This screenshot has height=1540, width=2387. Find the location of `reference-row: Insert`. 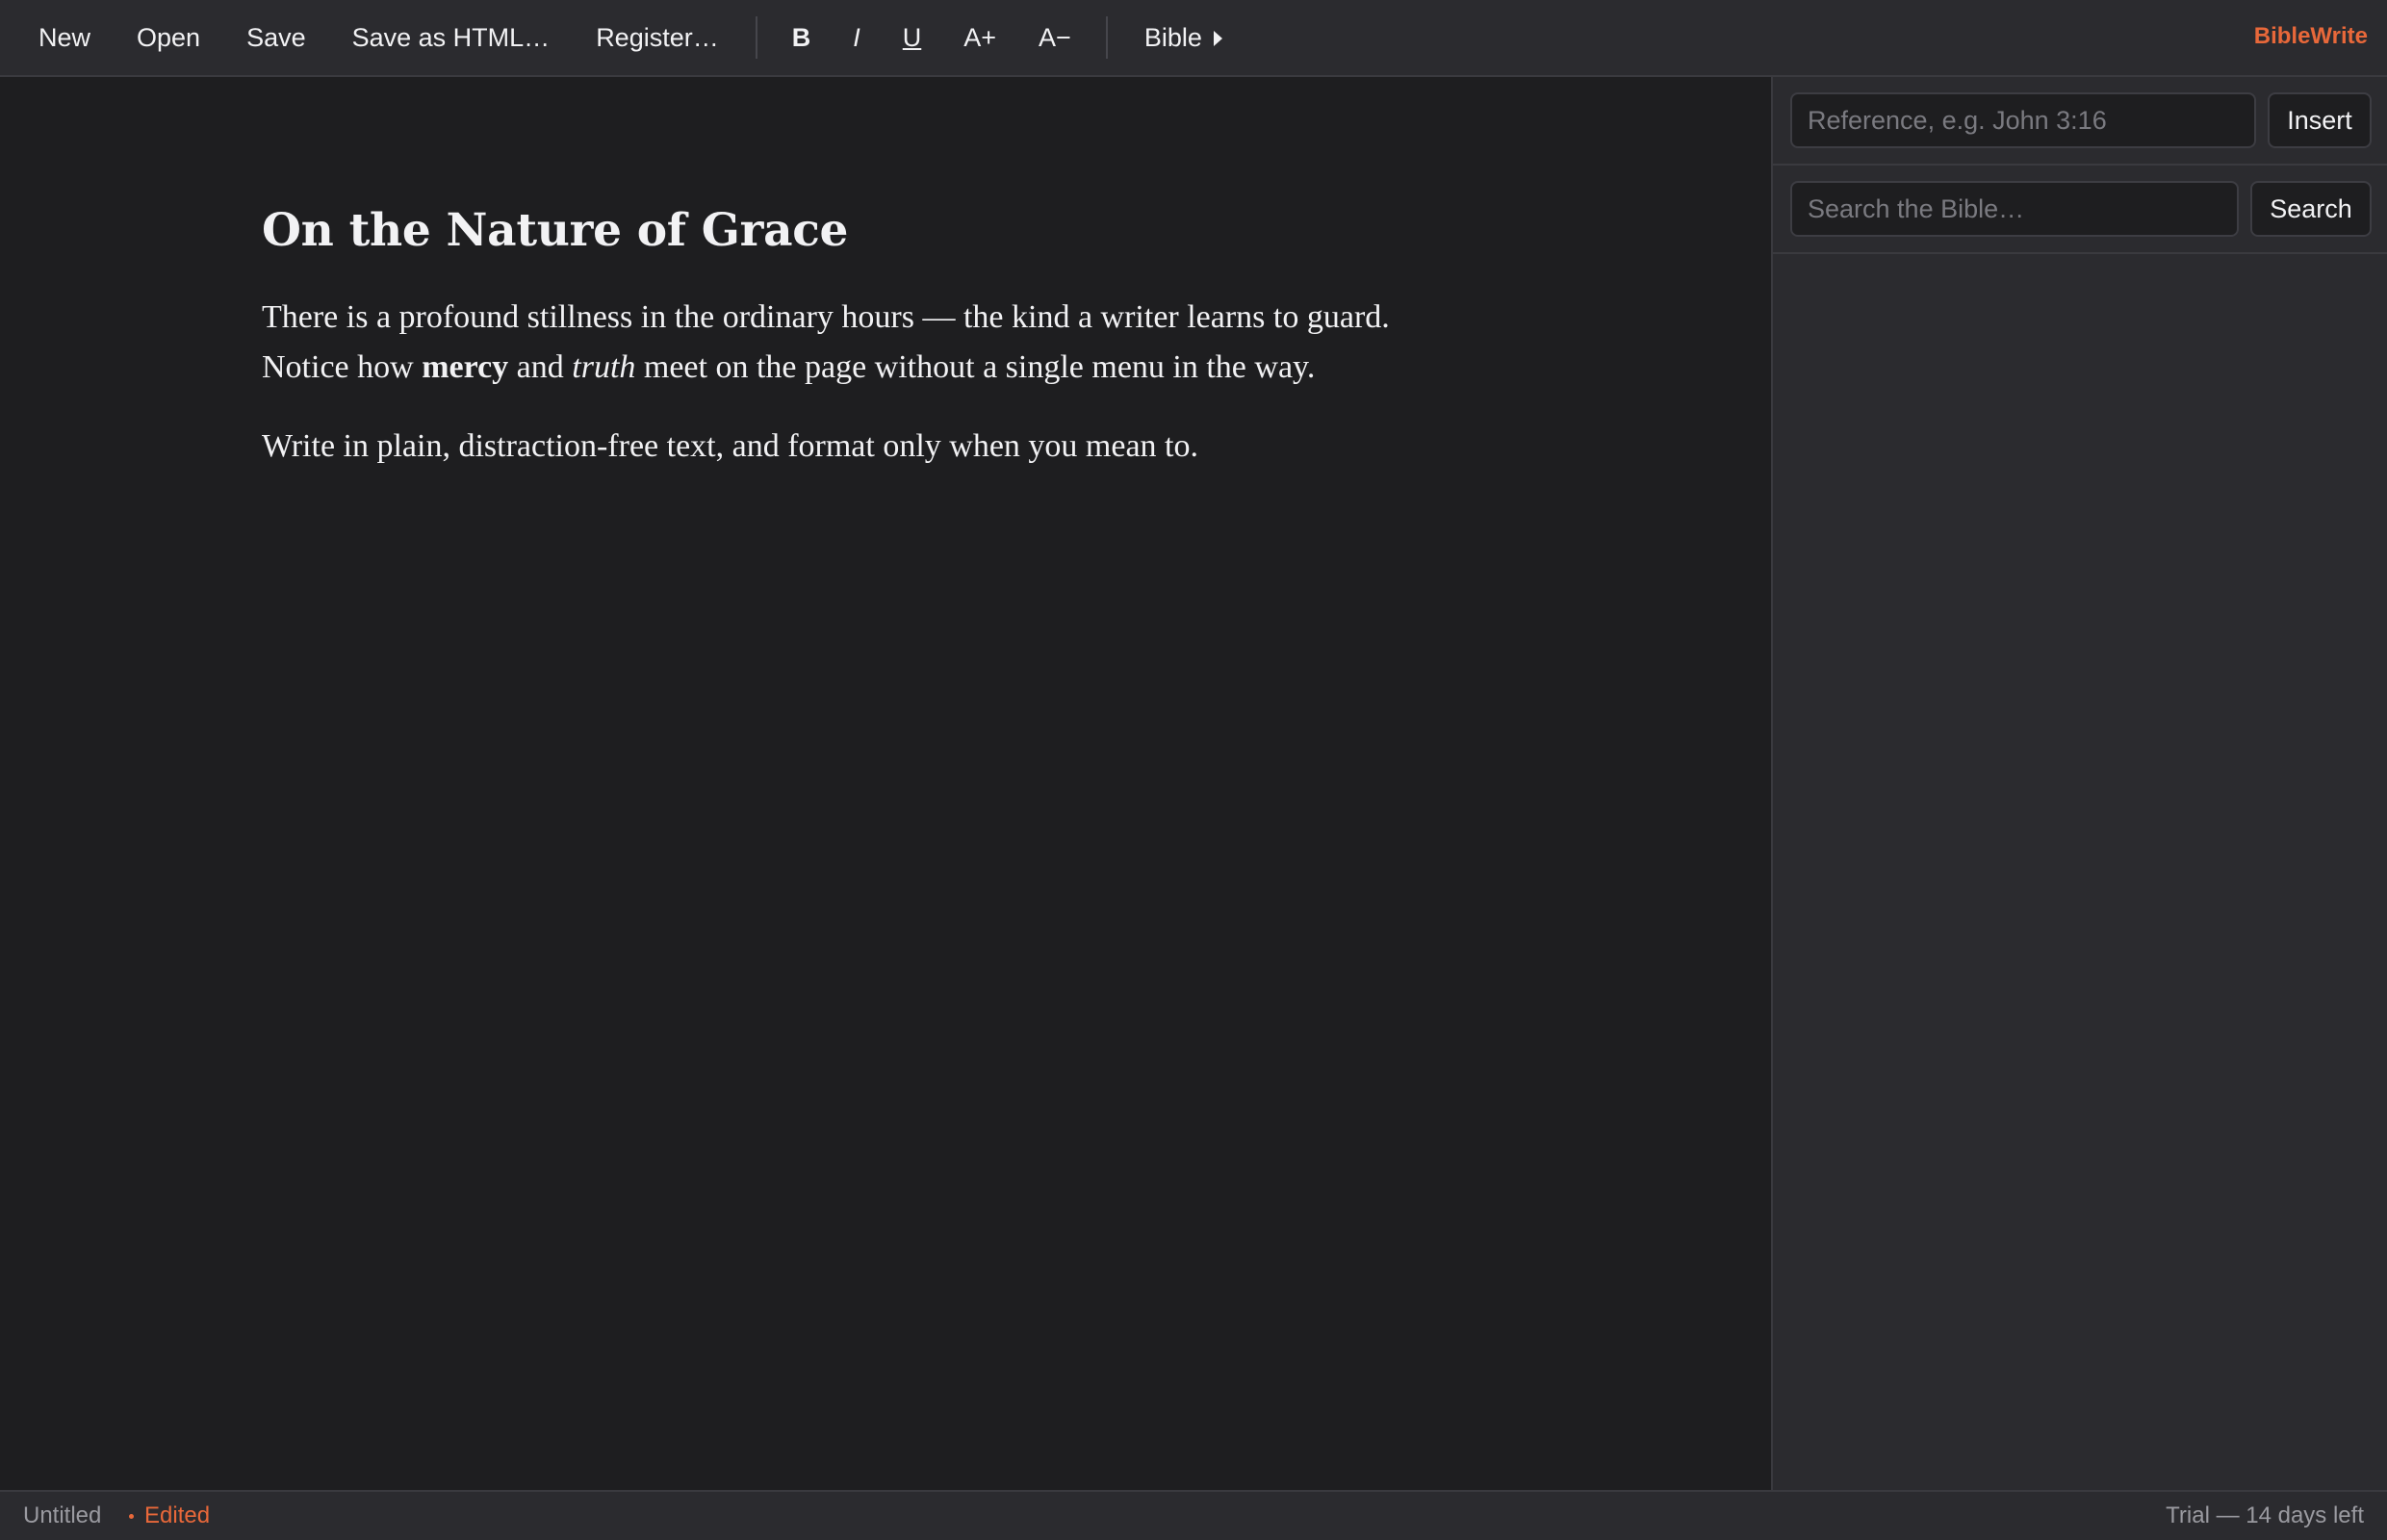

reference-row: Insert is located at coordinates (2080, 121).